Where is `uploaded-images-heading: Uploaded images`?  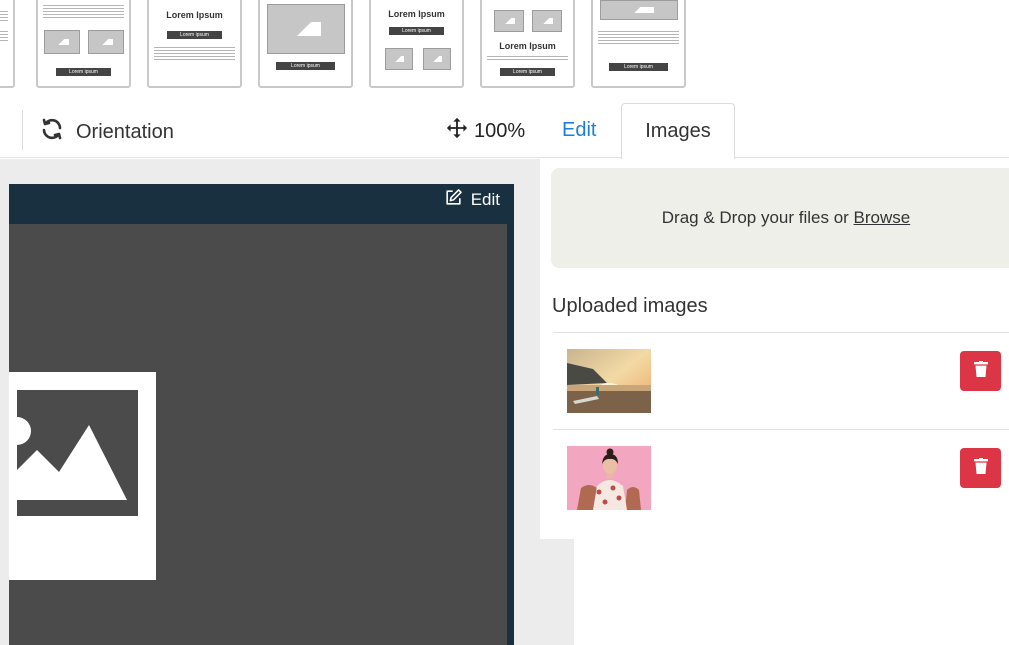
uploaded-images-heading: Uploaded images is located at coordinates (630, 306).